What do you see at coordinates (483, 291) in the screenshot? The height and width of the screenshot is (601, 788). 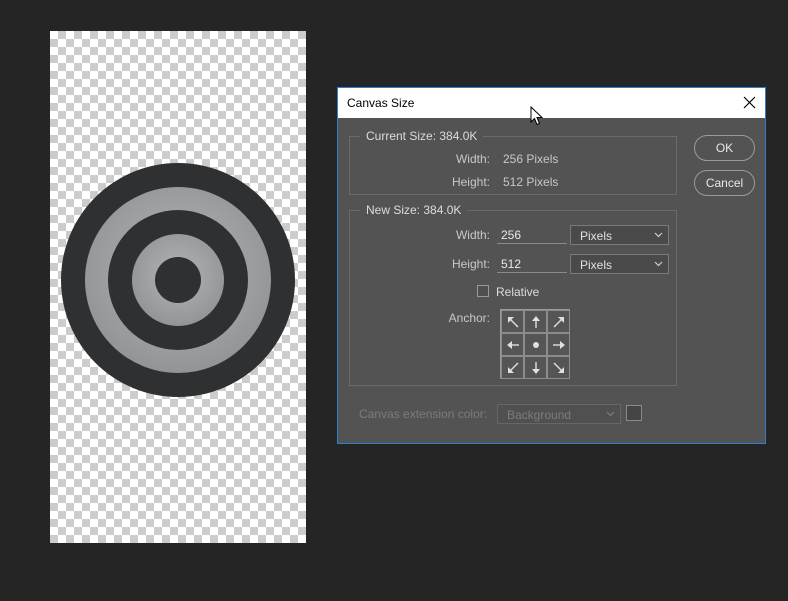 I see `relative-checkbox` at bounding box center [483, 291].